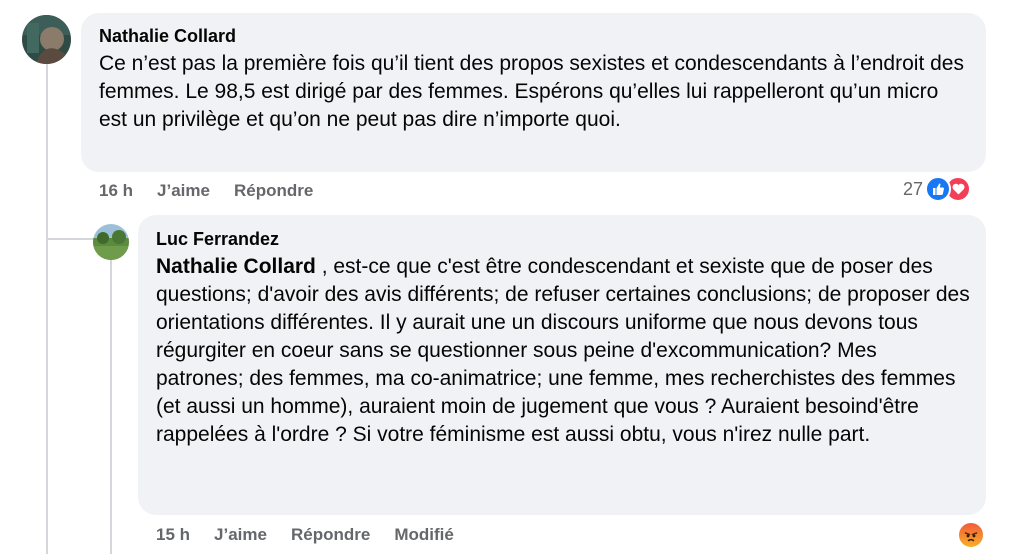 This screenshot has width=1032, height=554. I want to click on like-icon, so click(938, 189).